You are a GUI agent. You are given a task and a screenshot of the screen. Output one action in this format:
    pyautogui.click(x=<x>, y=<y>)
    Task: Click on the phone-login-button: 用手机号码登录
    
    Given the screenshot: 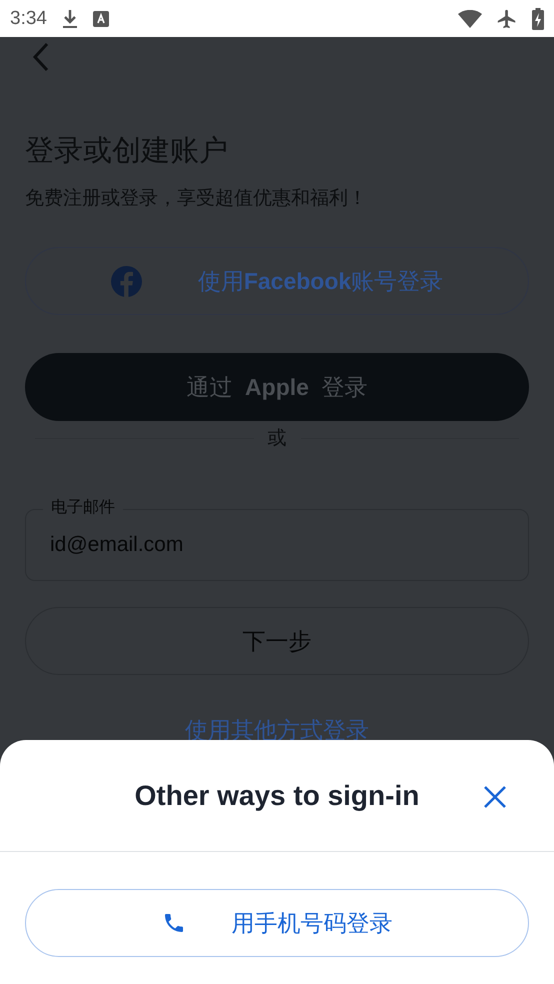 What is the action you would take?
    pyautogui.click(x=277, y=923)
    